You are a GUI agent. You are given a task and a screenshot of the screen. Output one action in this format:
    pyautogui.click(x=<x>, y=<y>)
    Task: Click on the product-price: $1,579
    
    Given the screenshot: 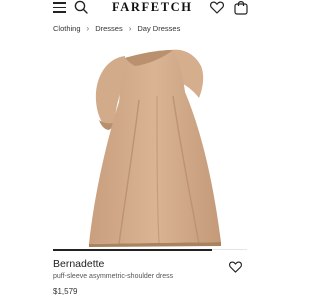 What is the action you would take?
    pyautogui.click(x=65, y=291)
    